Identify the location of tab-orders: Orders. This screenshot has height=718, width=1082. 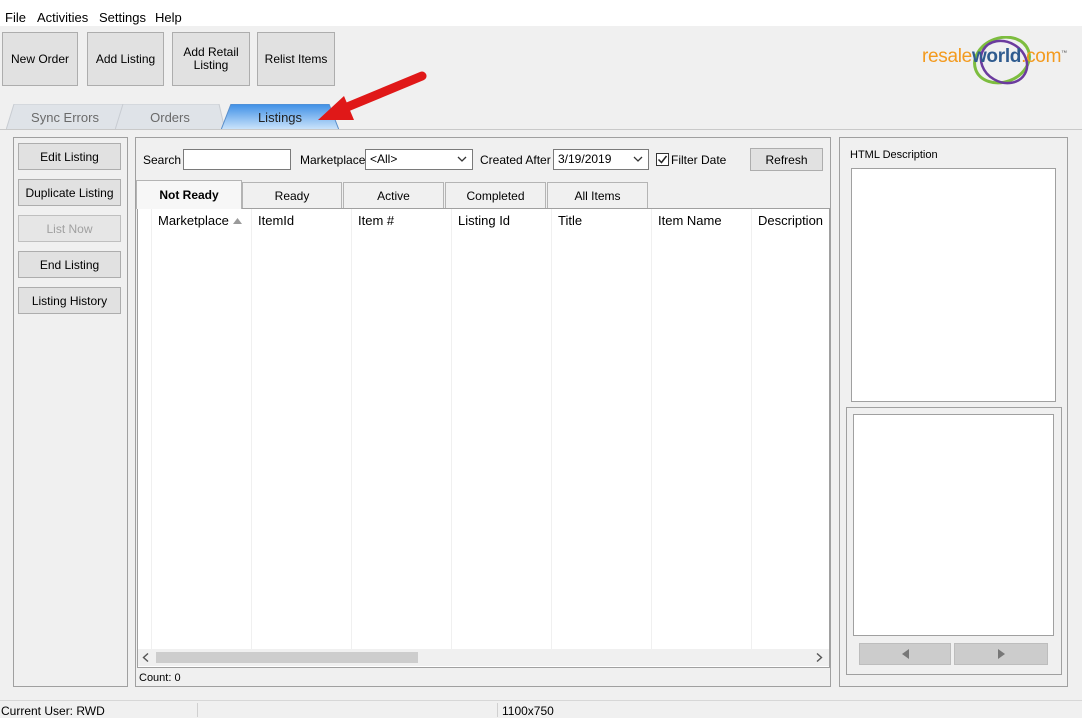
(170, 117).